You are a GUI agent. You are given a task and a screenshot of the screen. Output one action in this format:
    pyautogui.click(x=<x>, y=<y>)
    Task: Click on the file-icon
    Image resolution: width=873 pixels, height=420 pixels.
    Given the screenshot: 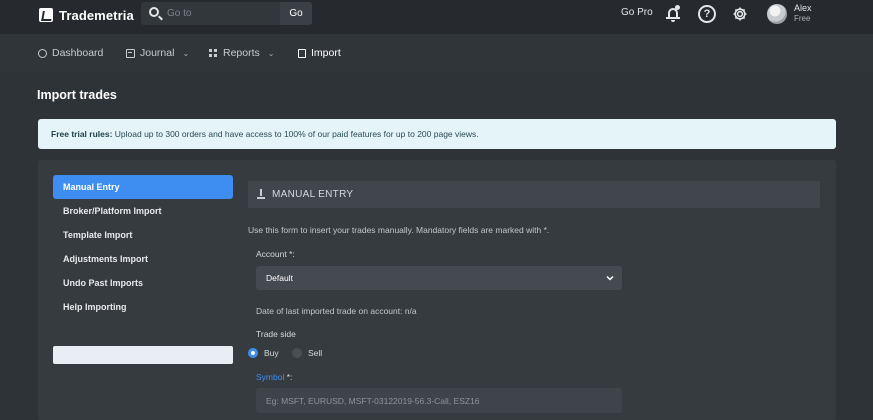 What is the action you would take?
    pyautogui.click(x=302, y=53)
    